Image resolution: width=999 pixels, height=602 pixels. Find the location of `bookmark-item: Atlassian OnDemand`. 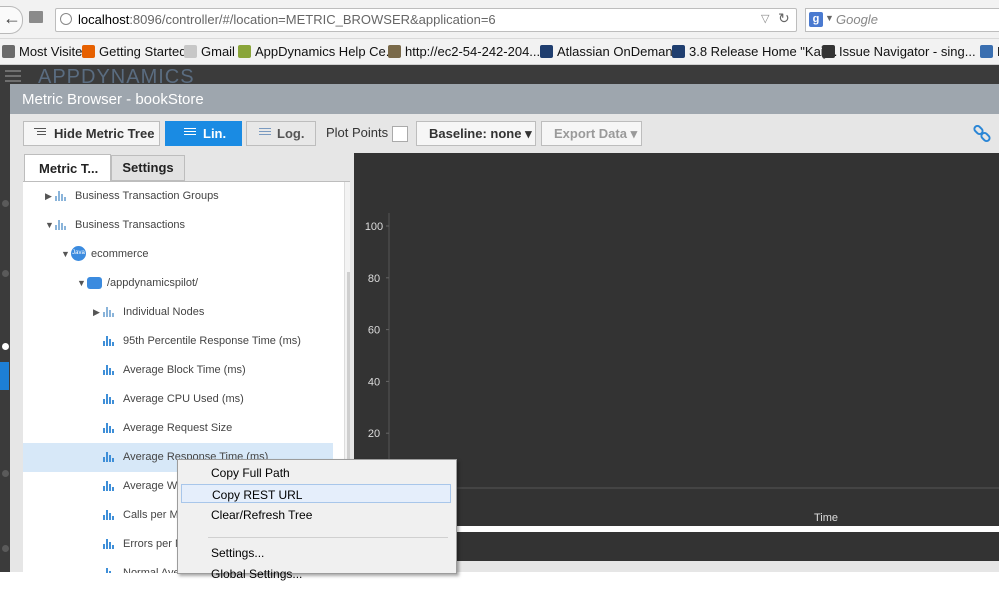

bookmark-item: Atlassian OnDemand is located at coordinates (610, 51).